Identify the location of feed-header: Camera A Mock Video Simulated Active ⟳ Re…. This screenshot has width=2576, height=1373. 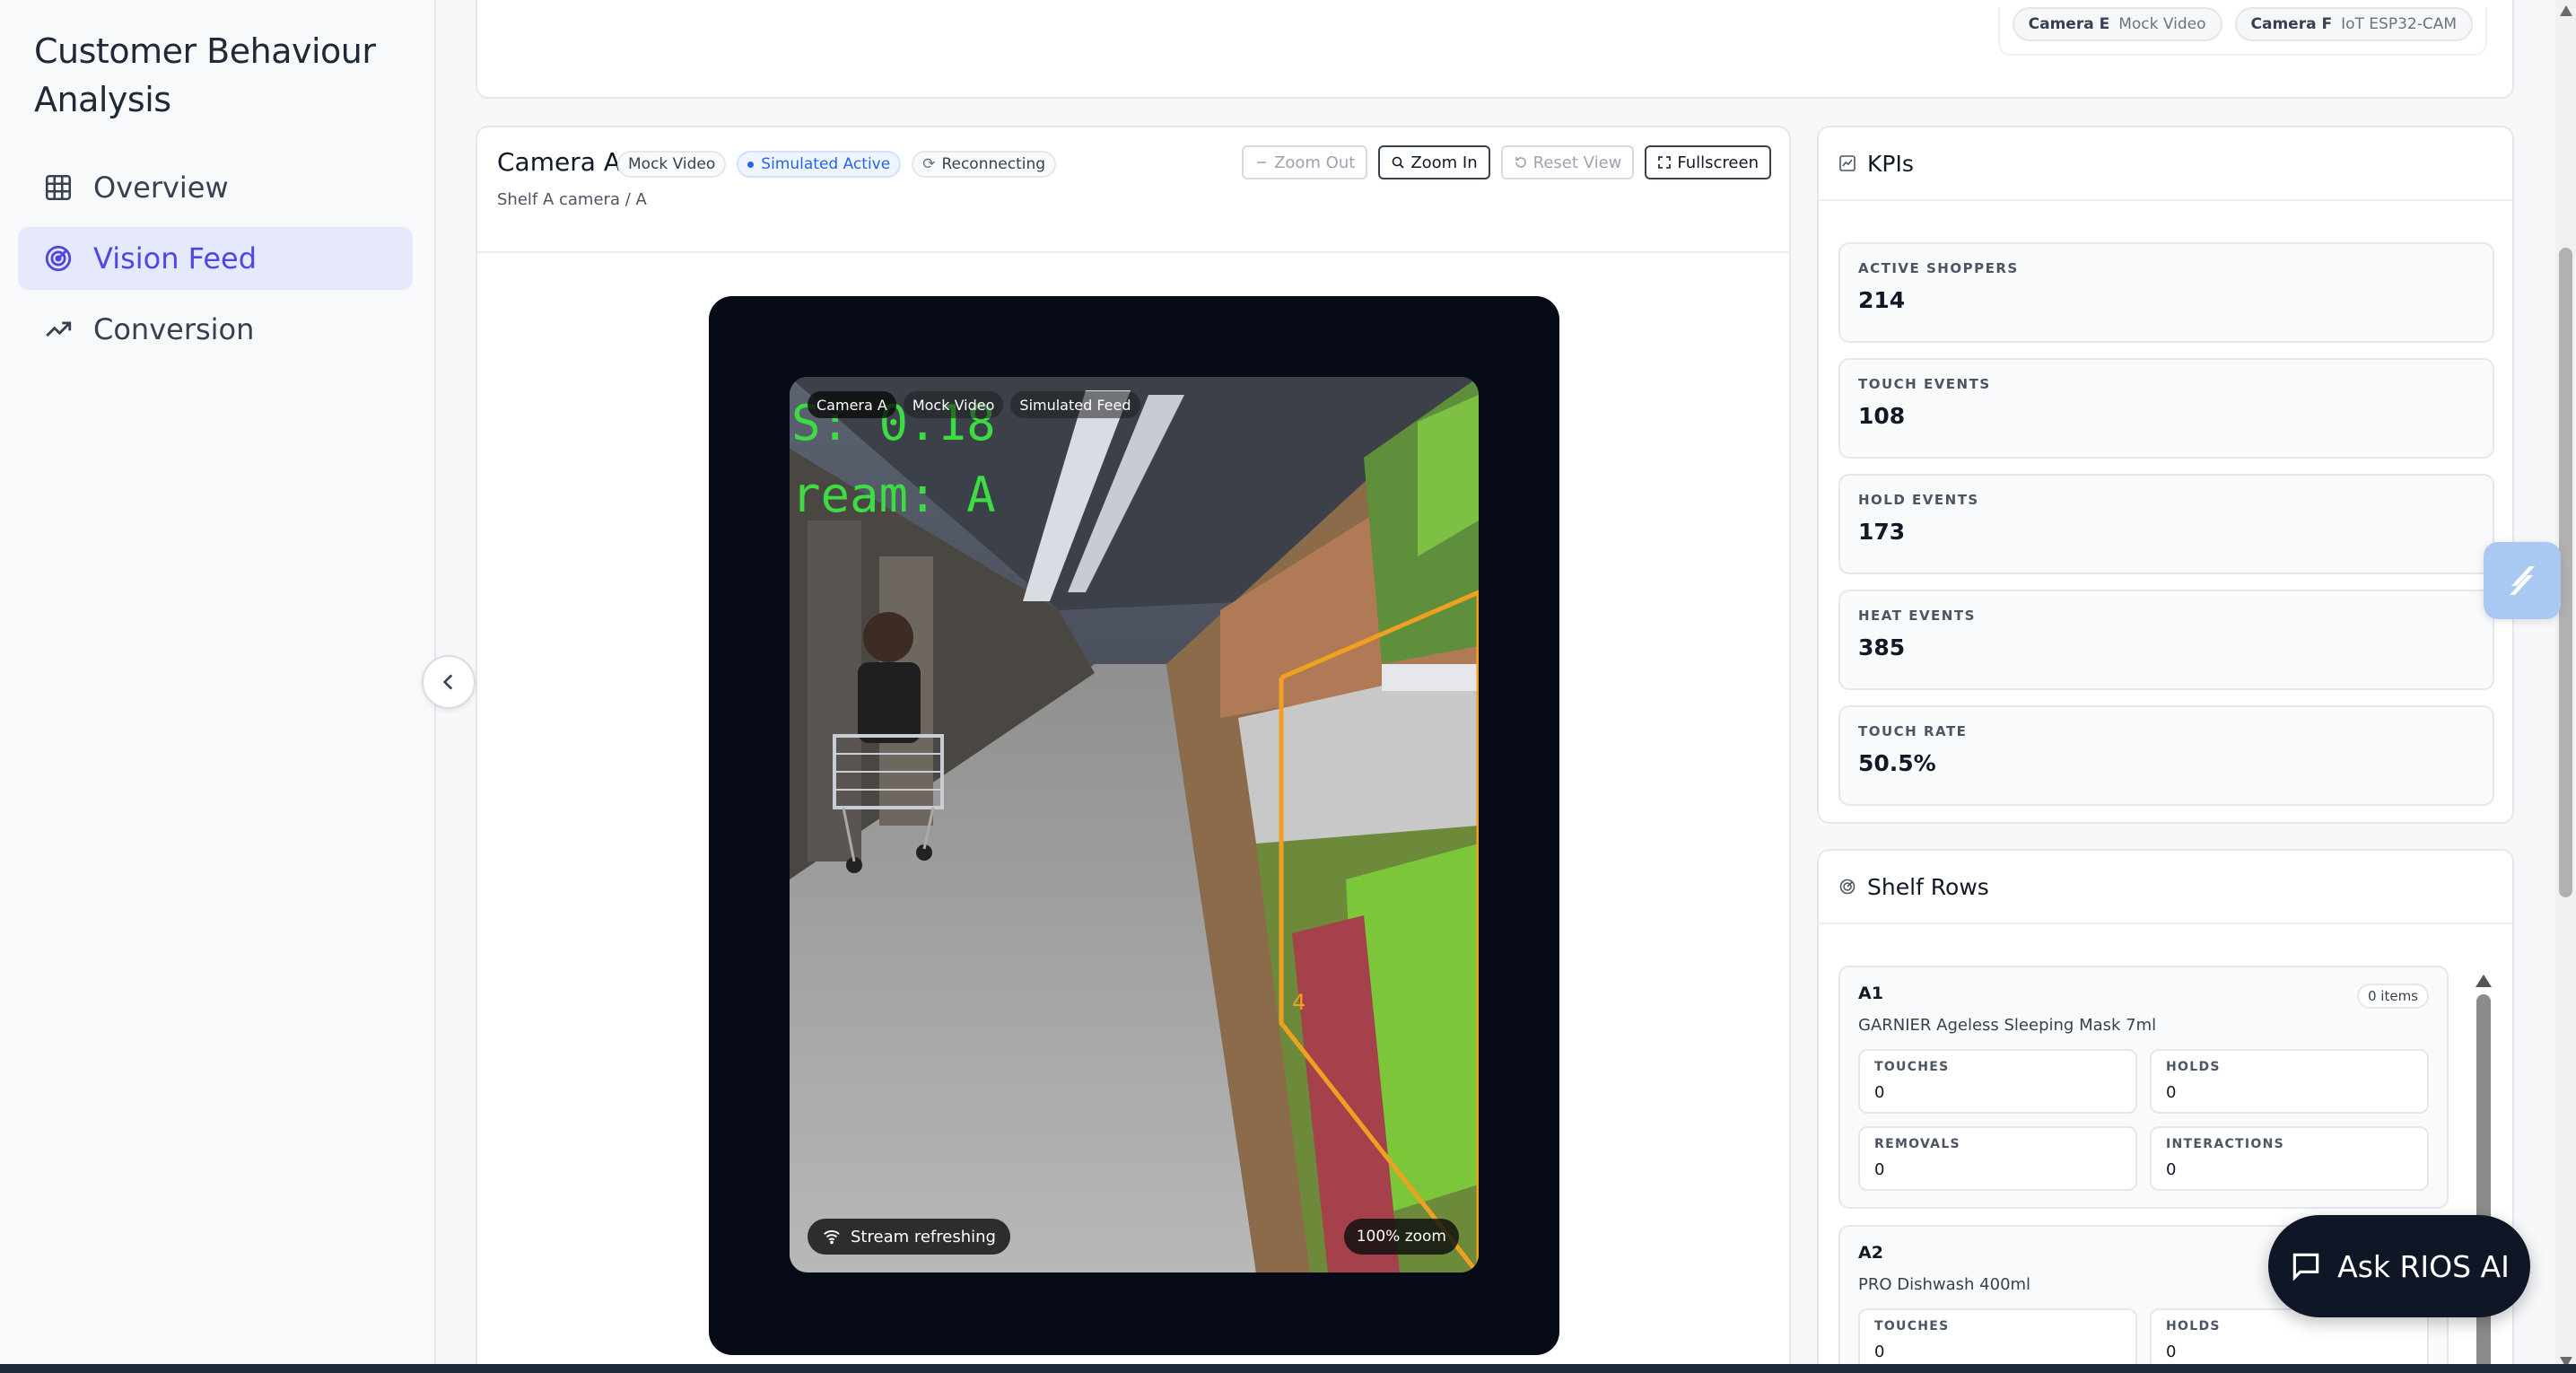
(1133, 190).